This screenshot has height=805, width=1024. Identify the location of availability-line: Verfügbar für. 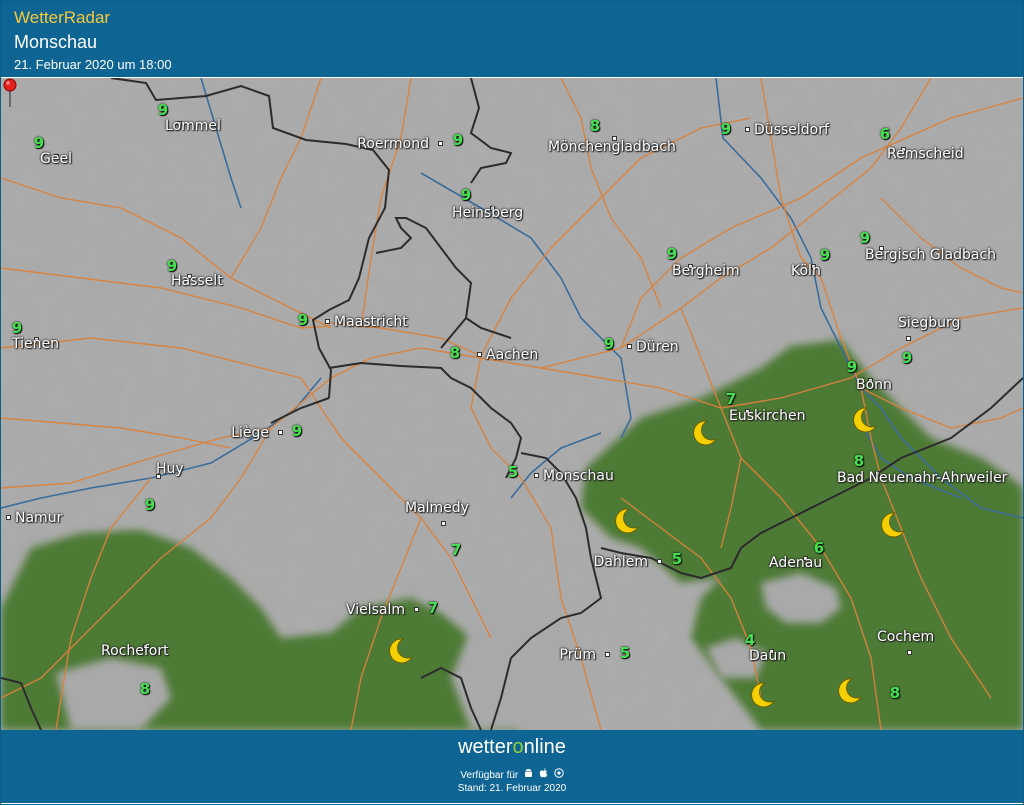
(512, 774).